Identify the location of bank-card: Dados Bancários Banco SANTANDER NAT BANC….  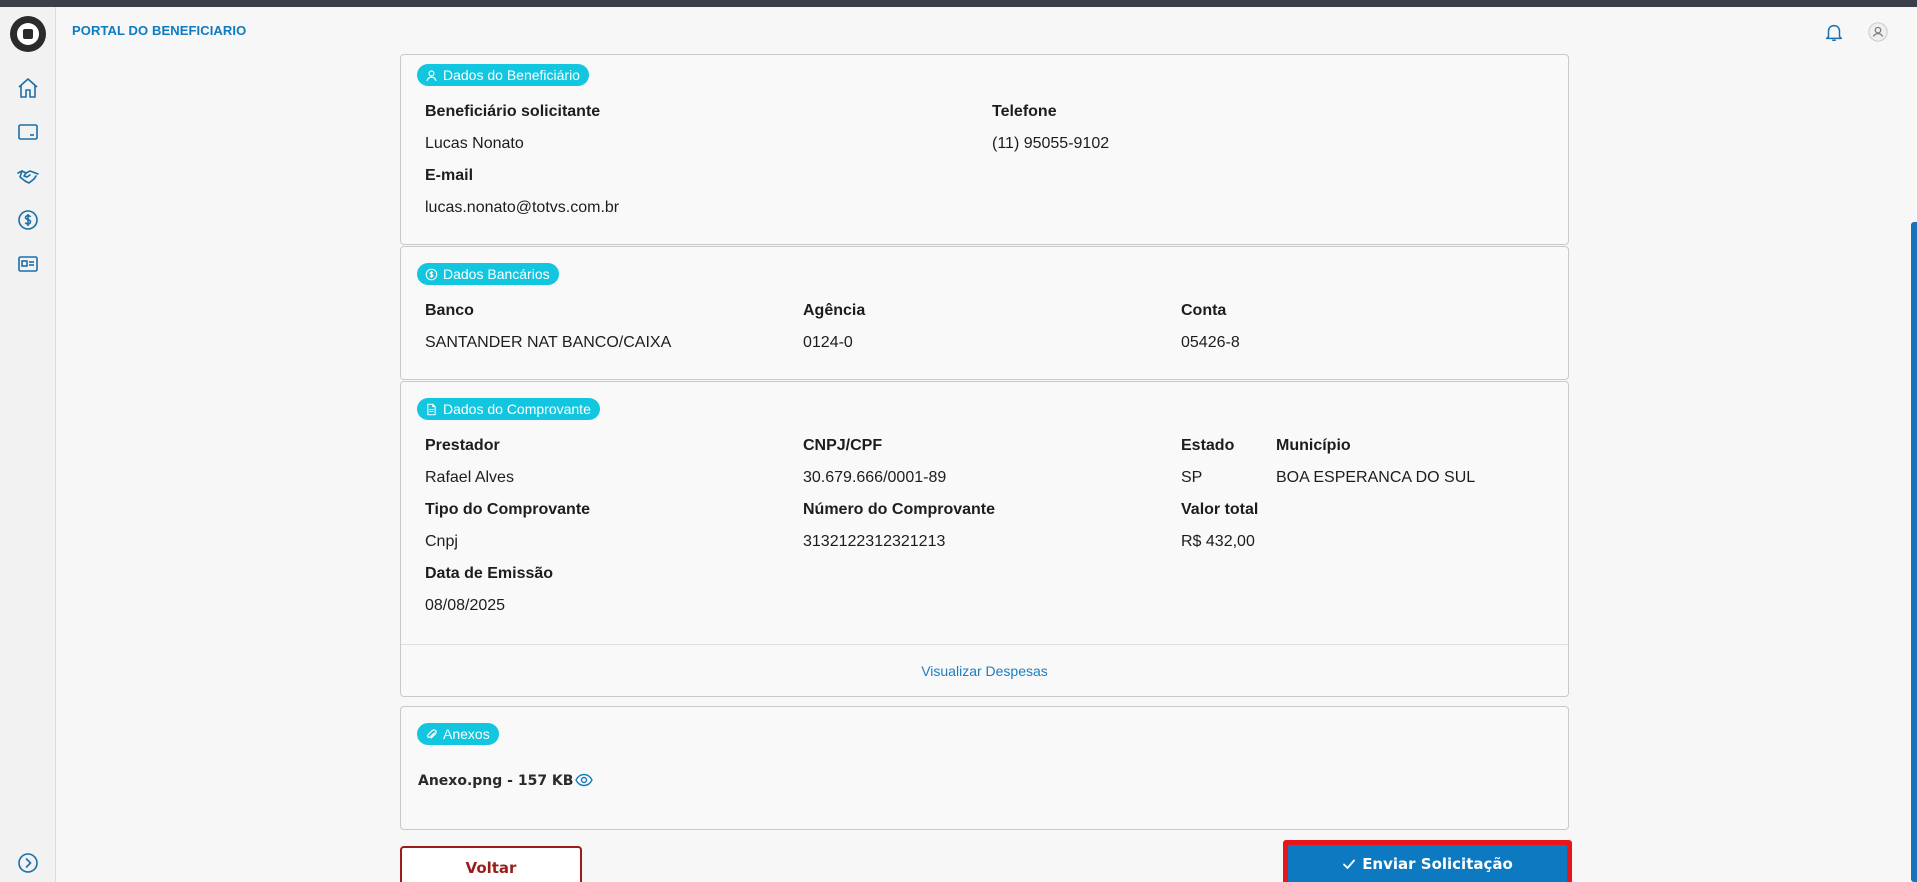
(984, 313).